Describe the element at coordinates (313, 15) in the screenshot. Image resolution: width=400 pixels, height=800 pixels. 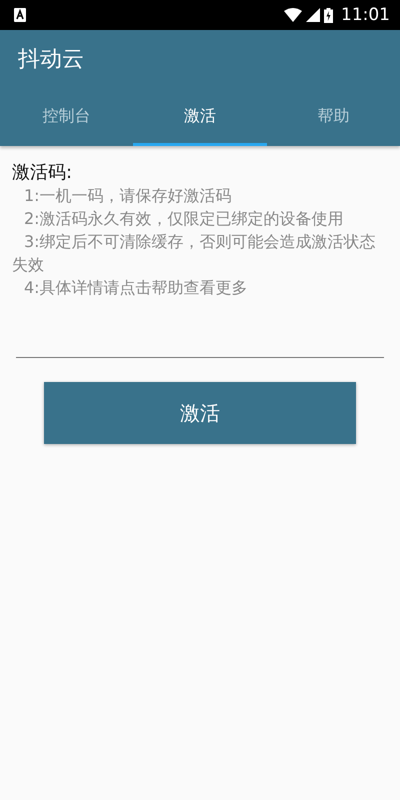
I see `signal-icon` at that location.